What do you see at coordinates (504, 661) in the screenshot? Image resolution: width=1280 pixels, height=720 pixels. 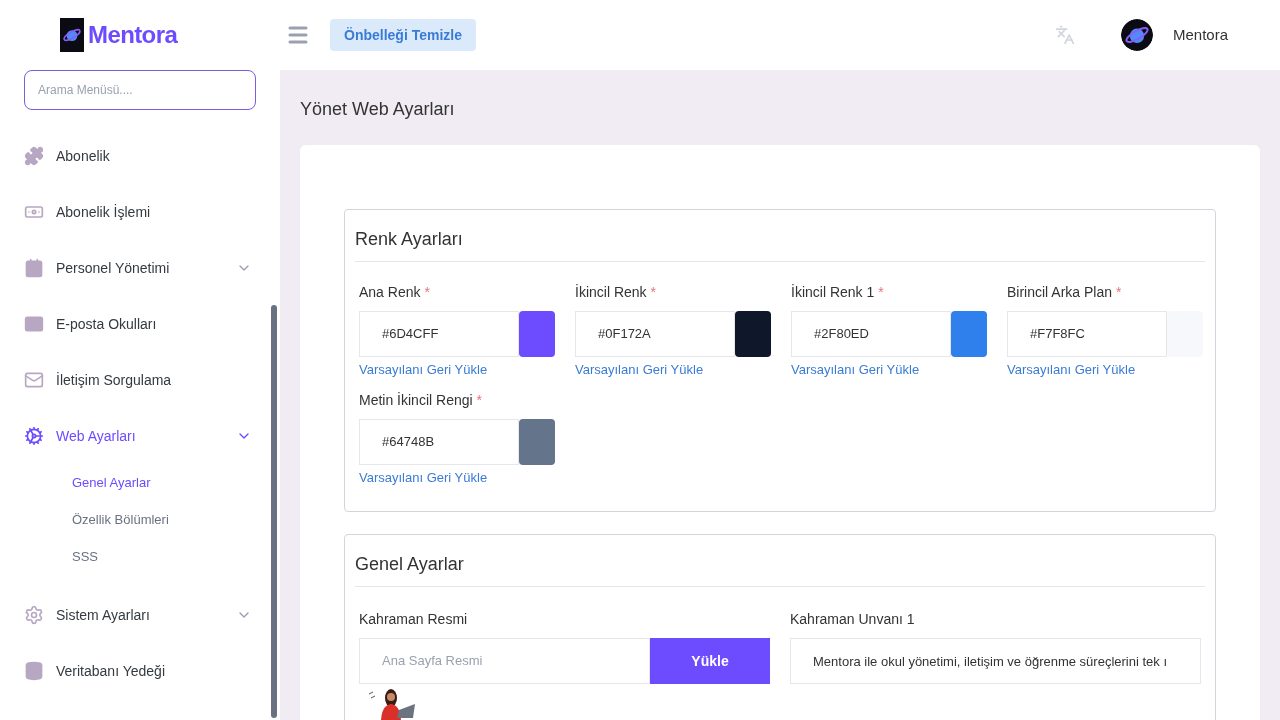 I see `image-file-field: Ana Sayfa Resmi` at bounding box center [504, 661].